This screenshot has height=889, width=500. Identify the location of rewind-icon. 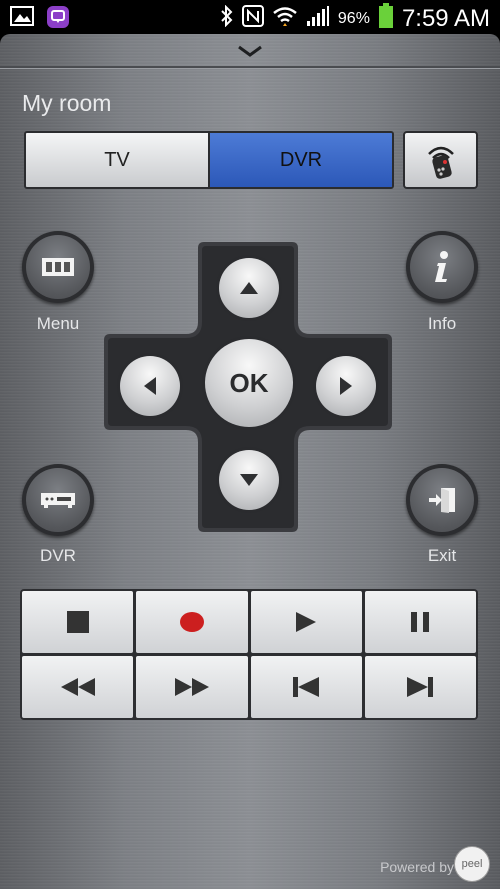
(77, 687).